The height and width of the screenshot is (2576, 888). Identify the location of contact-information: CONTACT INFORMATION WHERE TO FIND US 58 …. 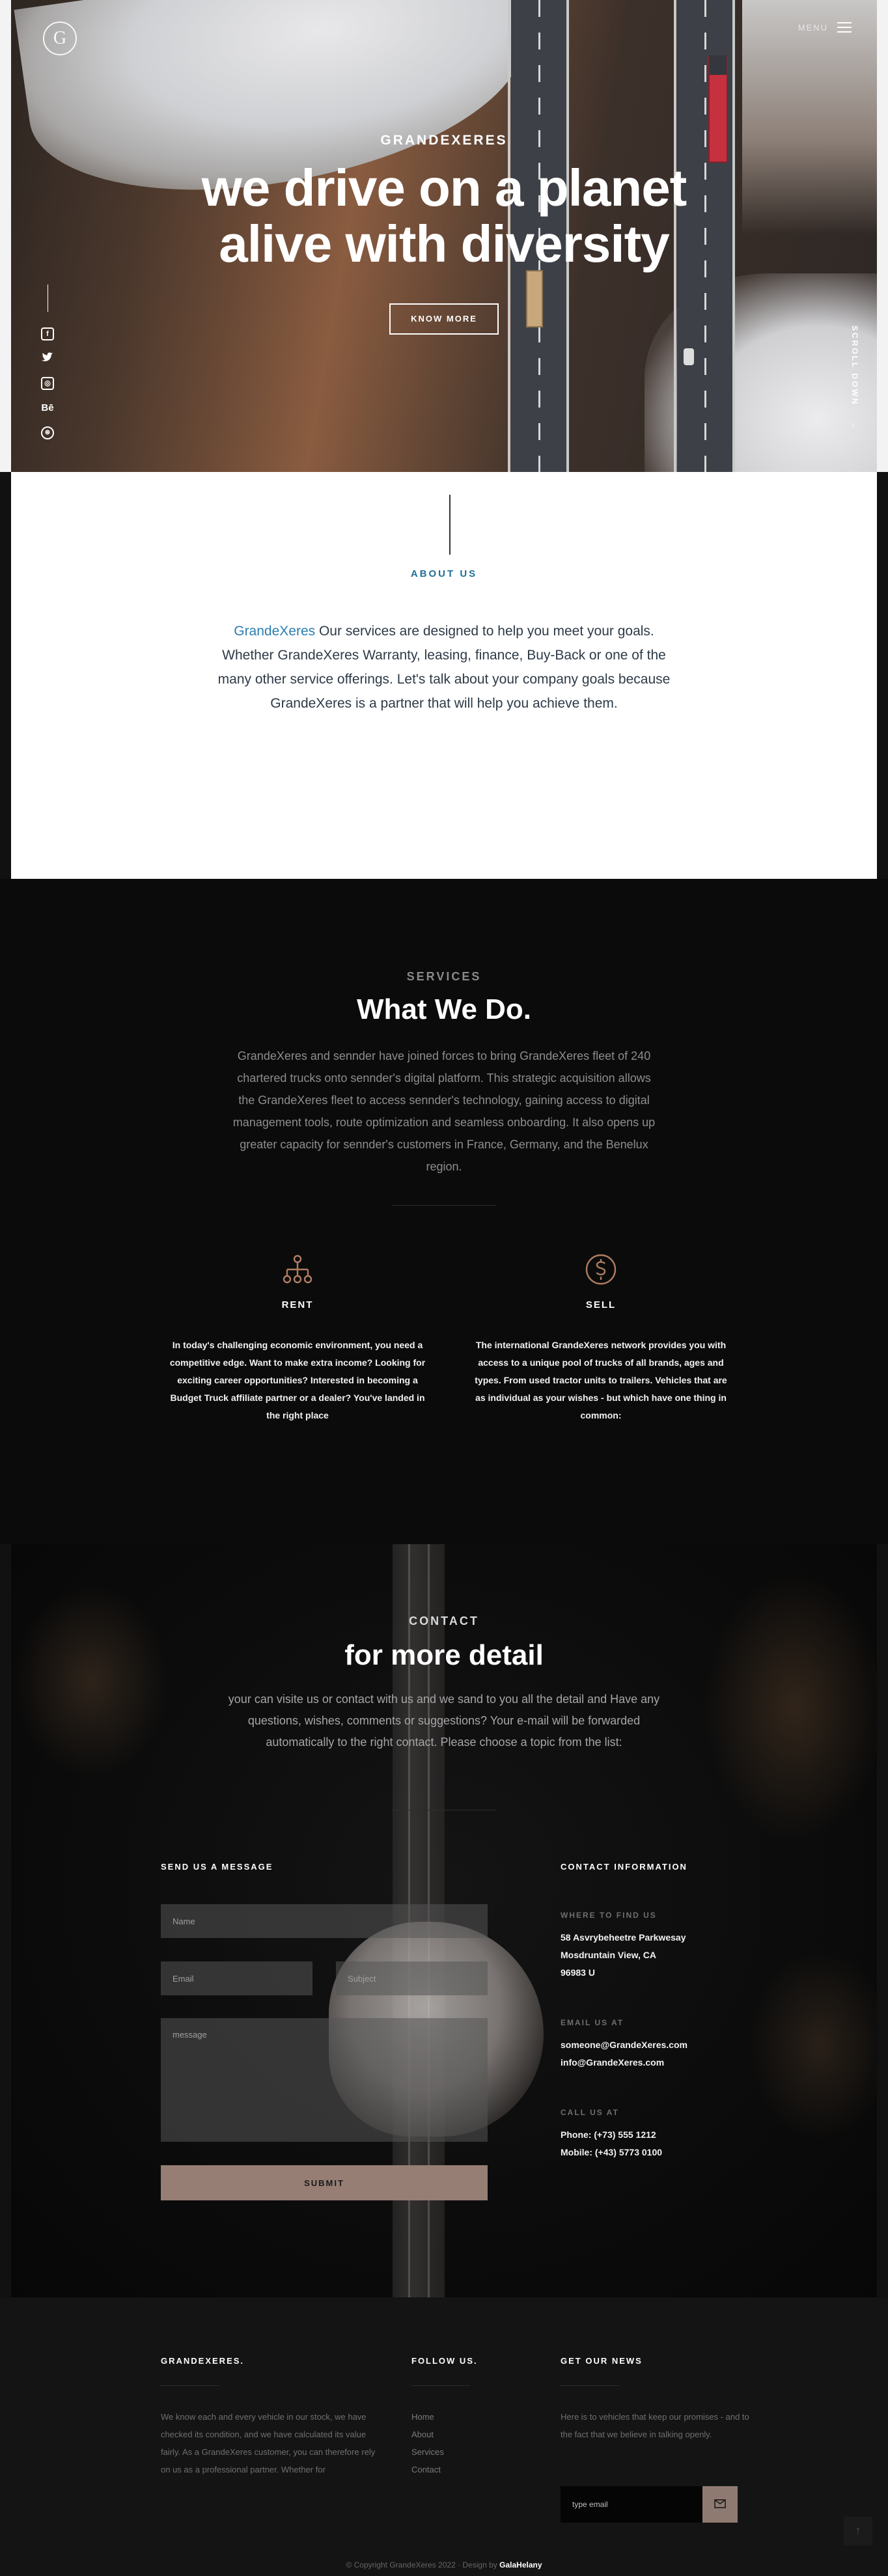
(652, 2011).